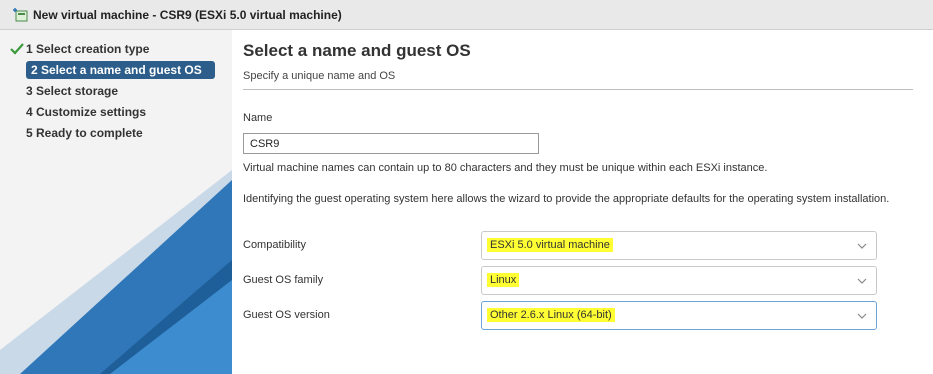 The image size is (933, 374). What do you see at coordinates (550, 245) in the screenshot?
I see `compatibility-value: ESXi 5.0 virtual machine` at bounding box center [550, 245].